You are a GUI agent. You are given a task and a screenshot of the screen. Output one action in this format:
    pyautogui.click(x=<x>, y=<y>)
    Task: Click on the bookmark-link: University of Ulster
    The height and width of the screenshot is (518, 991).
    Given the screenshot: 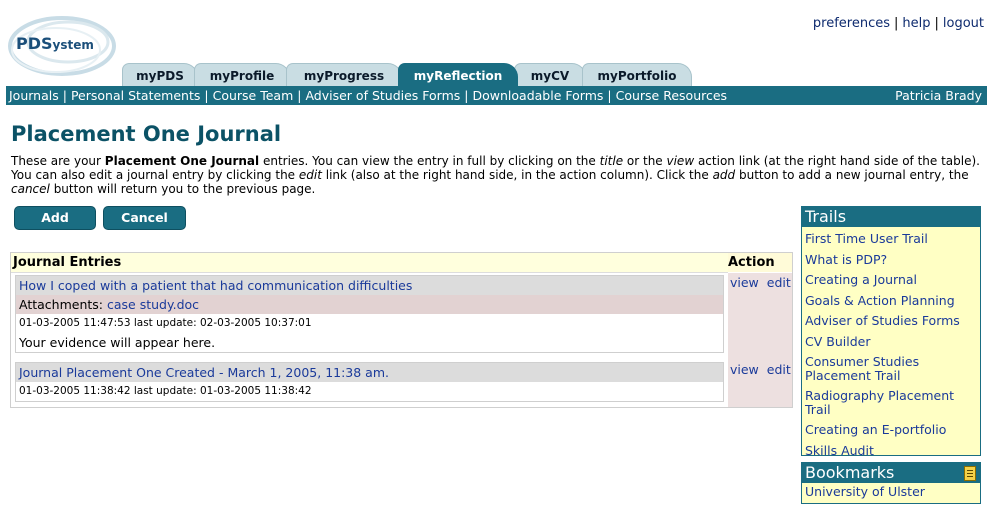 What is the action you would take?
    pyautogui.click(x=891, y=492)
    